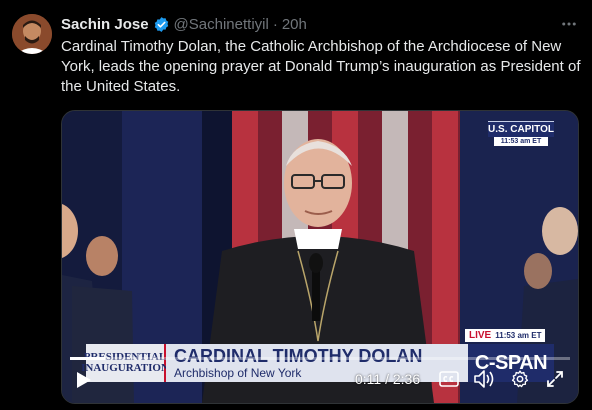  I want to click on live-time: 11:53 am ET, so click(518, 335).